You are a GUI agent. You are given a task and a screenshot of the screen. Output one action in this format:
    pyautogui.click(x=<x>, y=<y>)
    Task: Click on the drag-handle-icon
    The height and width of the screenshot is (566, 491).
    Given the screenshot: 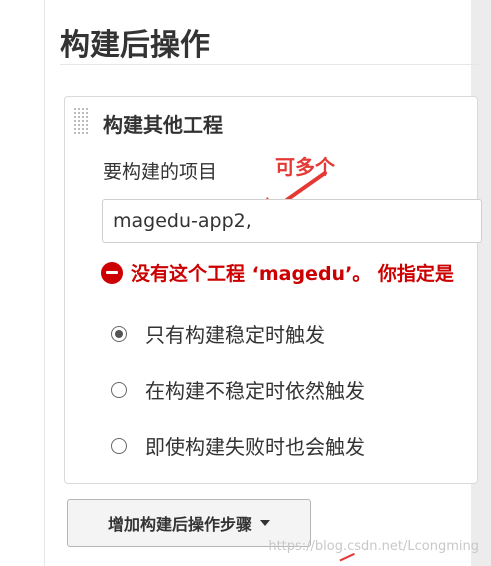 What is the action you would take?
    pyautogui.click(x=81, y=121)
    